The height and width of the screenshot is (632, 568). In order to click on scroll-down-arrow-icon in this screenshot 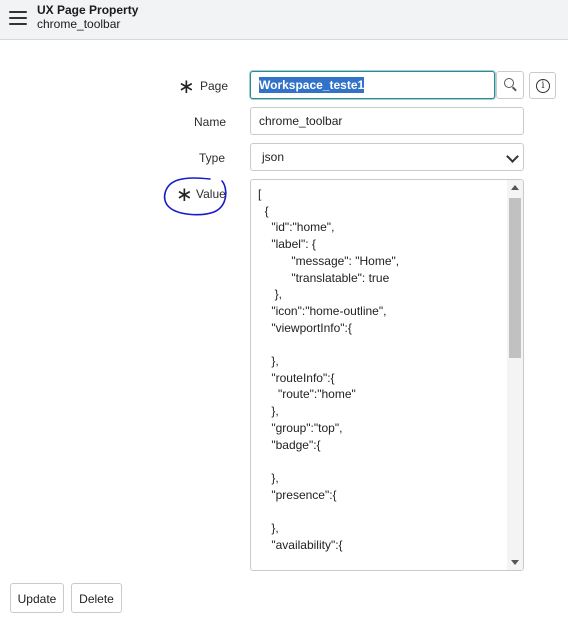, I will do `click(515, 562)`.